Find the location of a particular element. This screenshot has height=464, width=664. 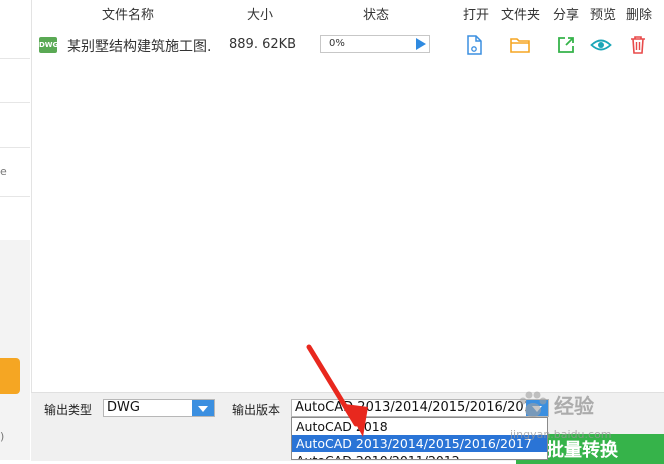

file-table-header: 文件名称 大小 状态 打开 文件夹 分享 预览 删除 is located at coordinates (347, 13).